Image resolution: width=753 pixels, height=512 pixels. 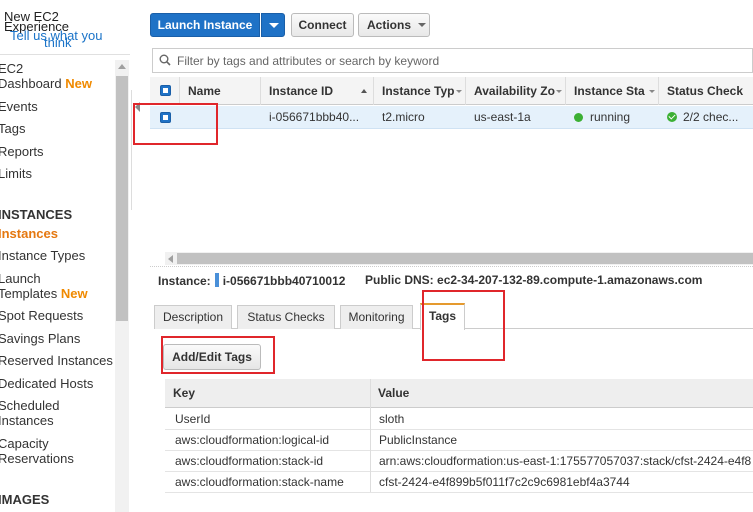 I want to click on sidebar-item-launch-templates-line2: Templates New, so click(x=44, y=293).